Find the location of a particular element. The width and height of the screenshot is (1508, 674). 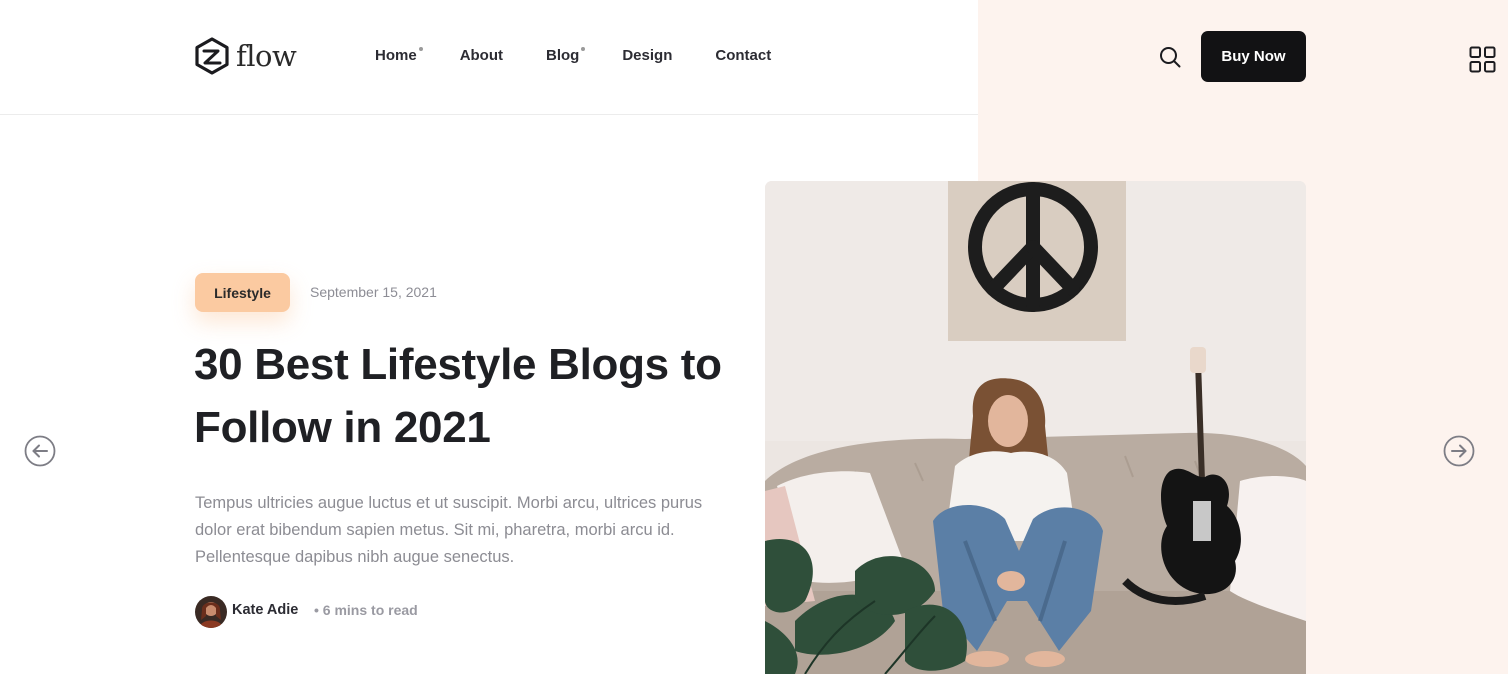

arrow-right-circle-icon is located at coordinates (1459, 451).